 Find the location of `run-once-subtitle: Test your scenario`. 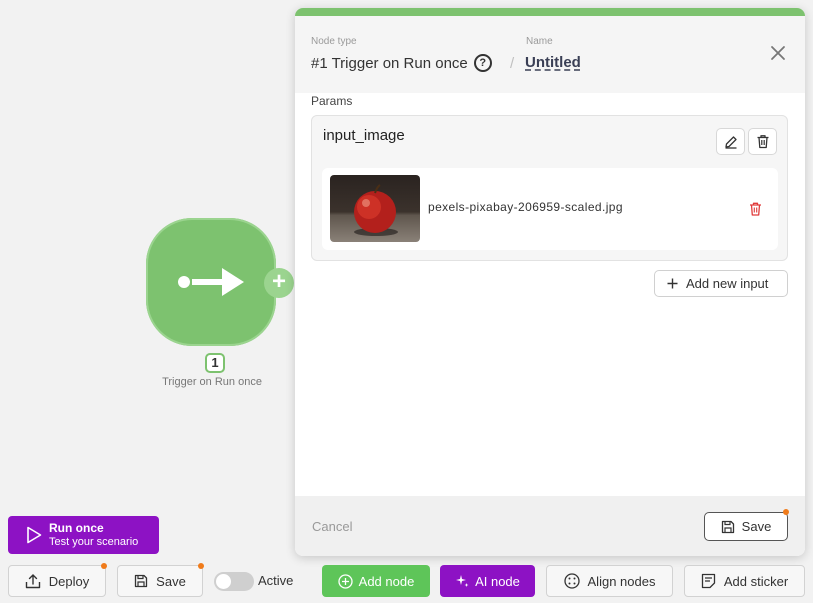

run-once-subtitle: Test your scenario is located at coordinates (94, 542).